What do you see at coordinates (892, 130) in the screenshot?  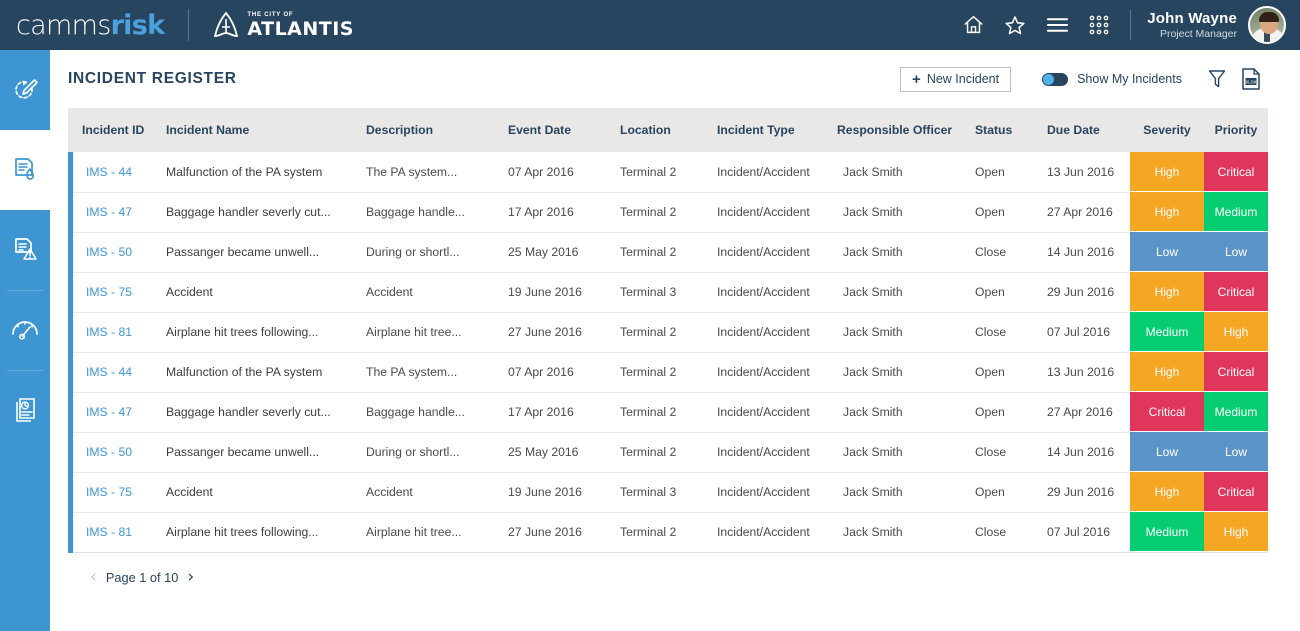 I see `column-header-responsible-officer: Responsible Officer` at bounding box center [892, 130].